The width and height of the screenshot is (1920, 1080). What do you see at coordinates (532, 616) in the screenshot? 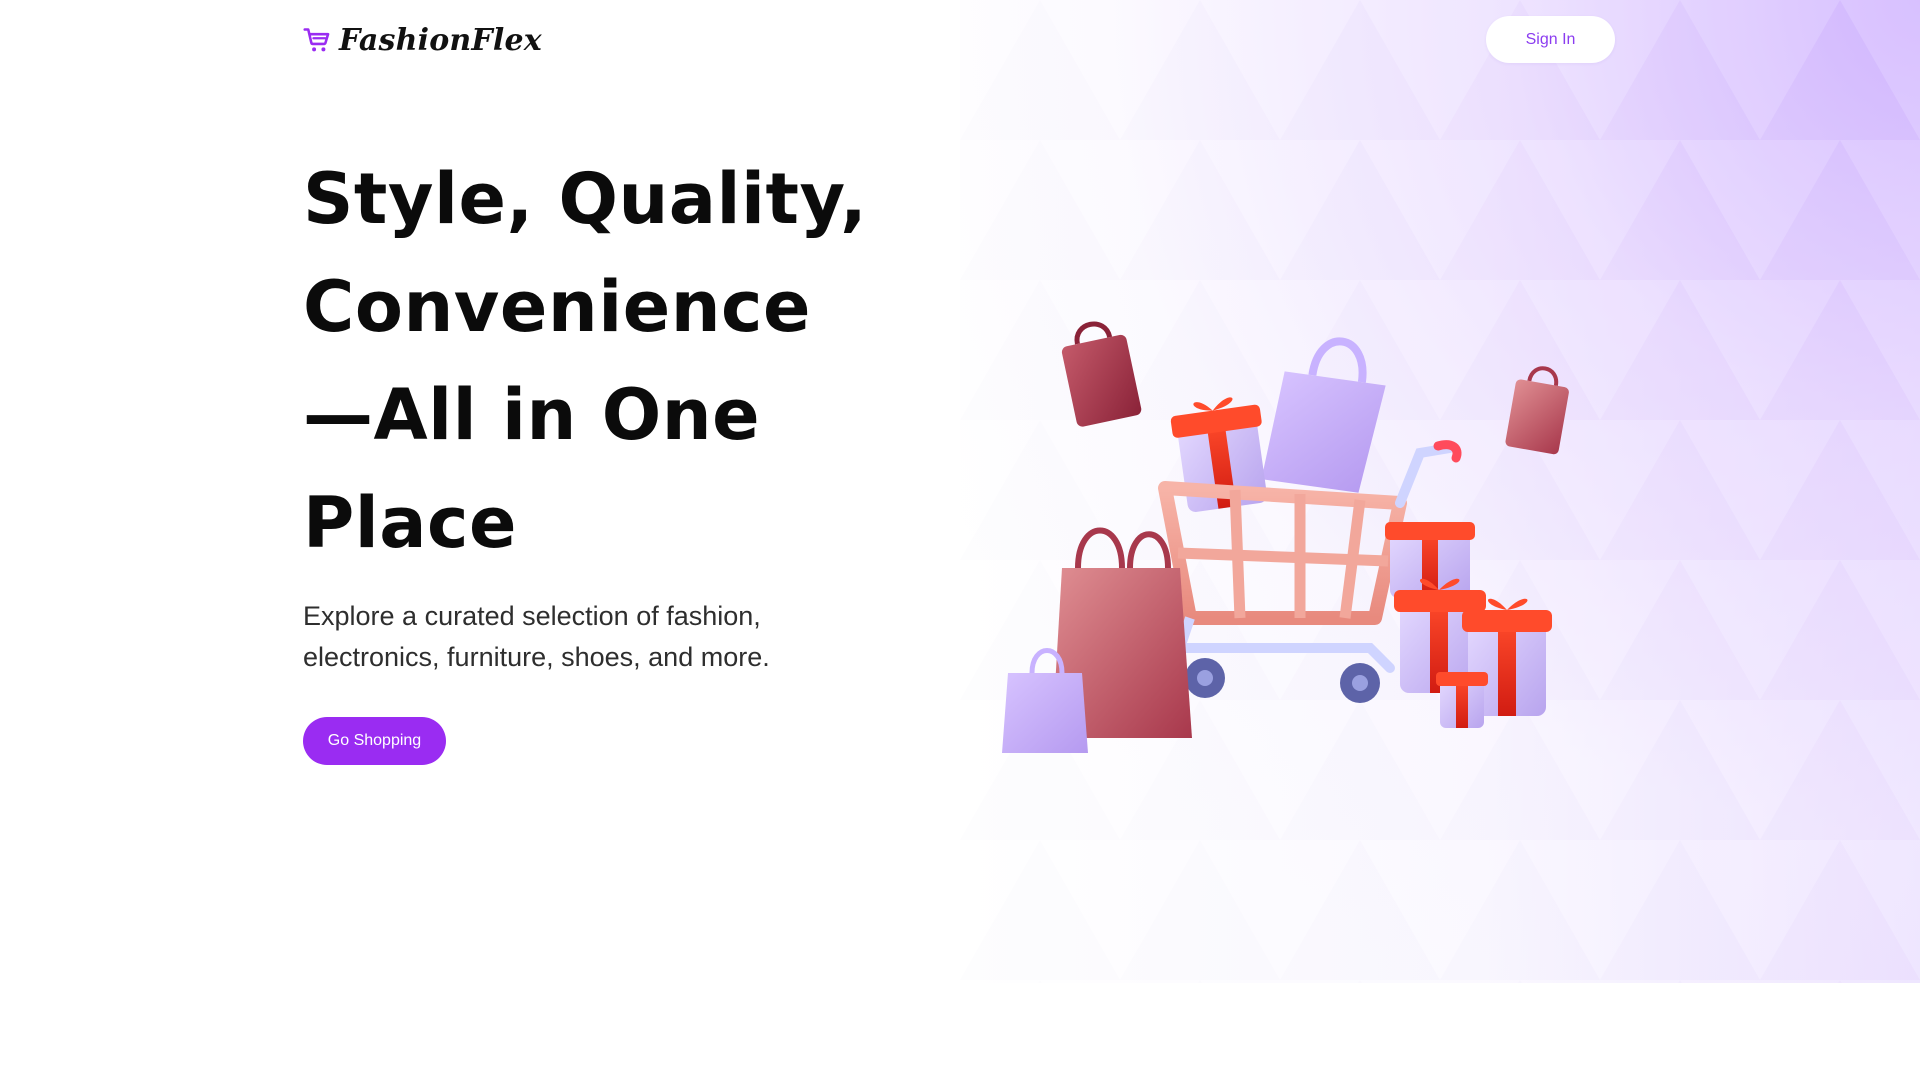
I see `description-line: Explore a curated selection of fashion,` at bounding box center [532, 616].